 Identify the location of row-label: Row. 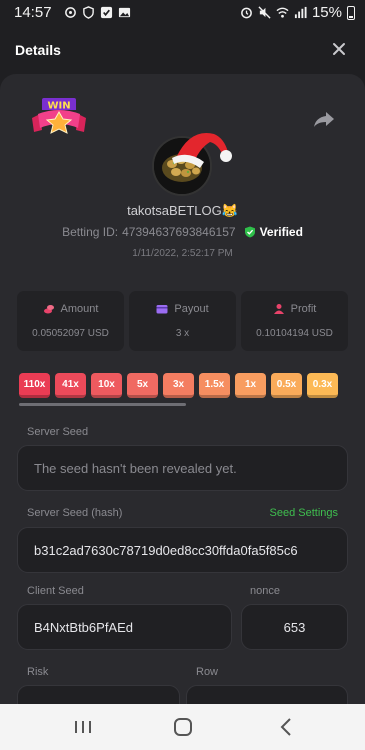
(207, 672).